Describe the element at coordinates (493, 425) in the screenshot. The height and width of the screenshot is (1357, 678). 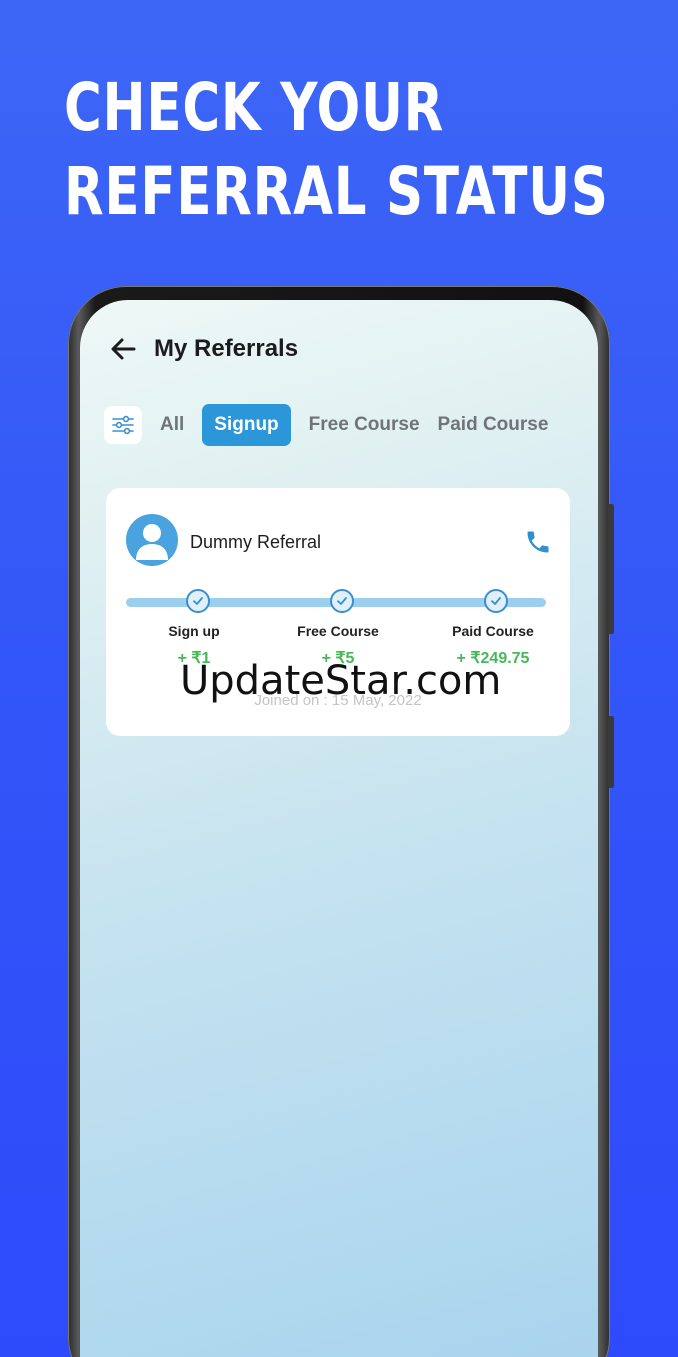
I see `tab-paid-course: Paid Course` at that location.